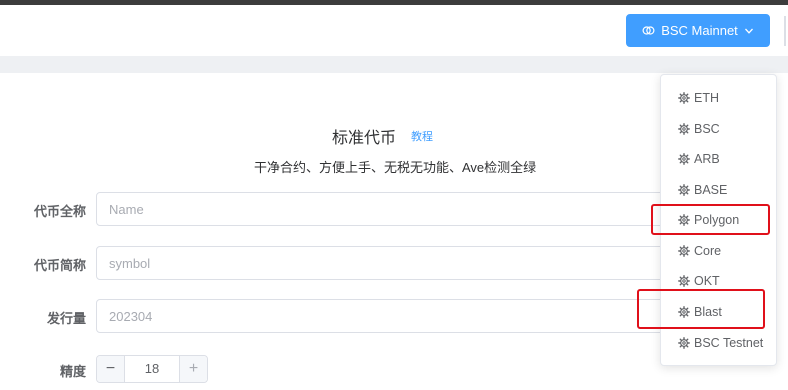  What do you see at coordinates (707, 281) in the screenshot?
I see `network-option-label: OKT` at bounding box center [707, 281].